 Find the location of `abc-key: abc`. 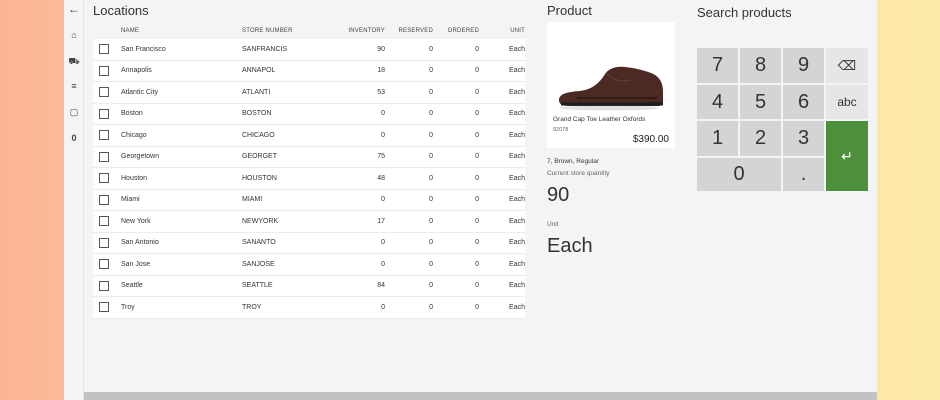

abc-key: abc is located at coordinates (847, 102).